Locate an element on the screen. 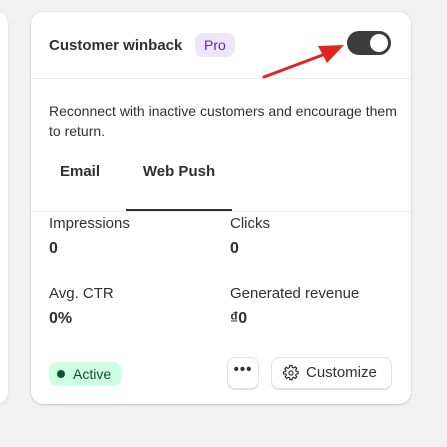 The height and width of the screenshot is (447, 447). channel-tabs: Email Web Push is located at coordinates (221, 184).